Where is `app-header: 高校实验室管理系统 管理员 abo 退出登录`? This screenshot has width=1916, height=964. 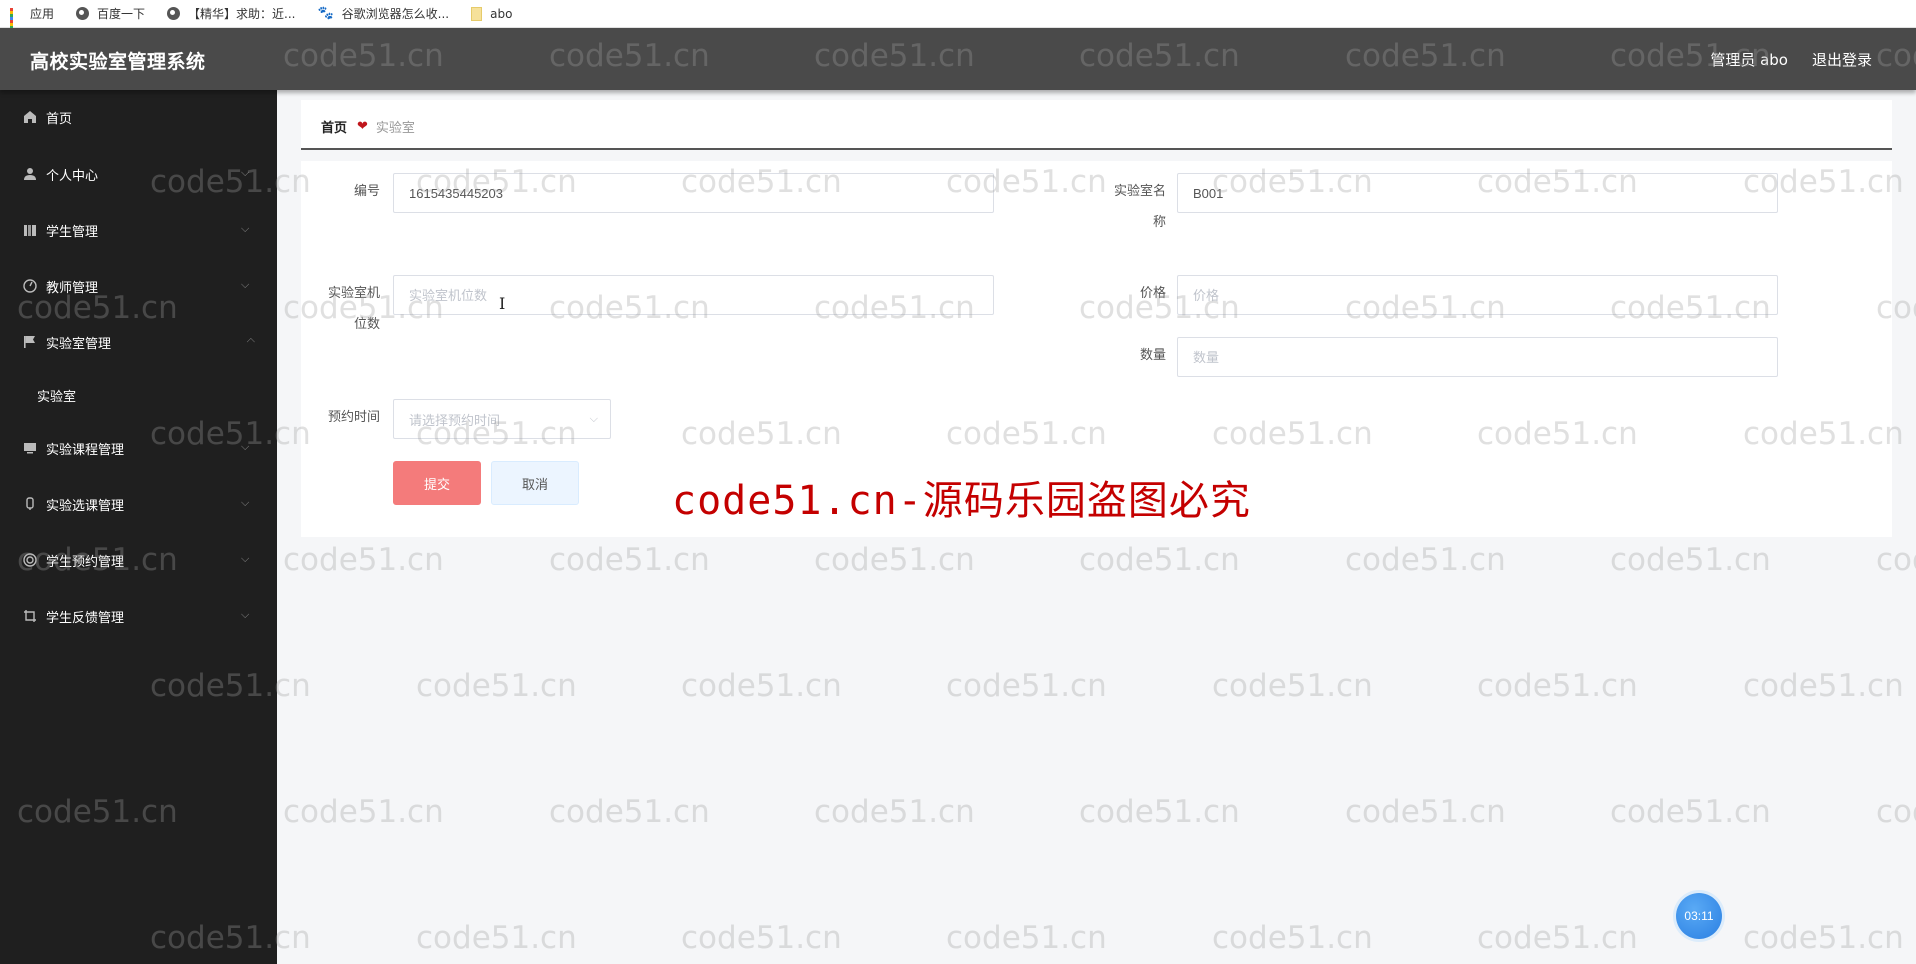 app-header: 高校实验室管理系统 管理员 abo 退出登录 is located at coordinates (958, 59).